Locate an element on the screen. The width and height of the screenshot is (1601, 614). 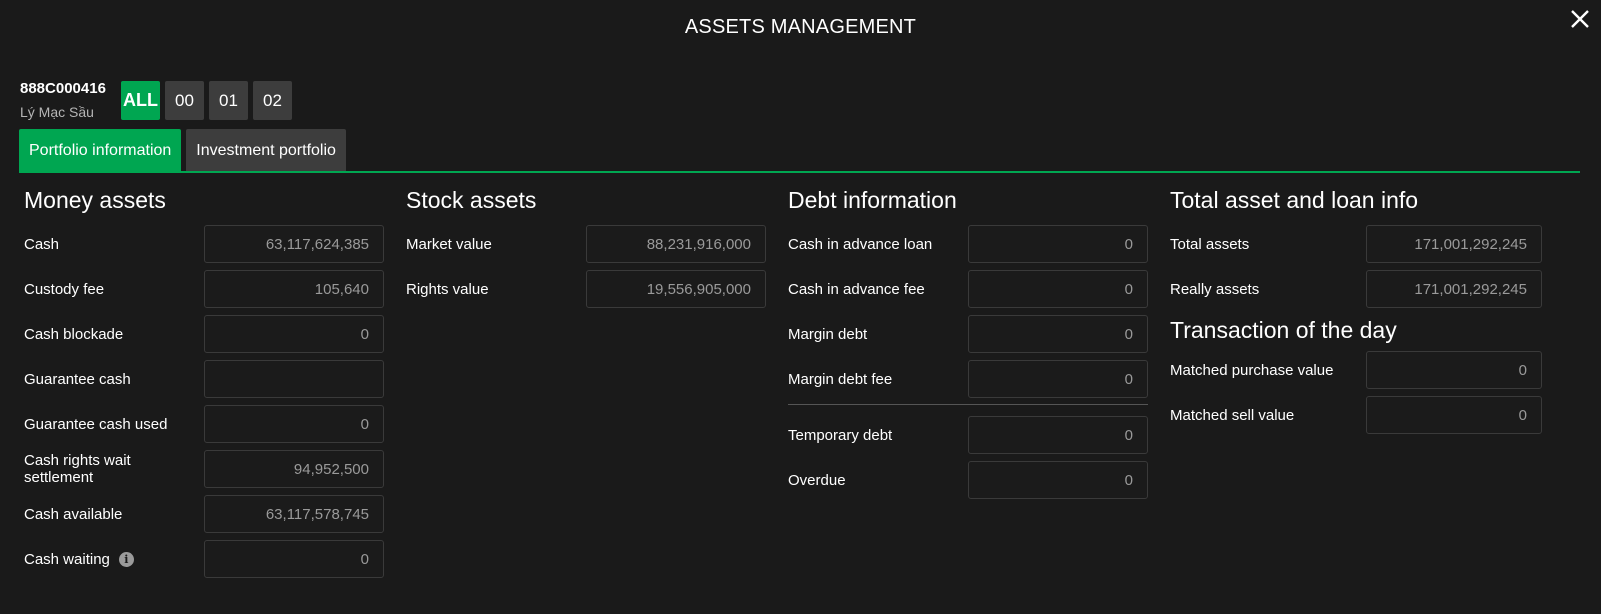
debt-row-overdue: Overdue 0 is located at coordinates (968, 480).